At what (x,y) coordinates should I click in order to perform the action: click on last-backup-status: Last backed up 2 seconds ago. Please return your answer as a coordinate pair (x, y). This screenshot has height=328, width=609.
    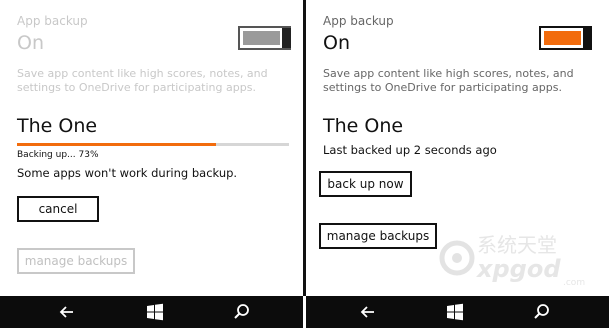
    Looking at the image, I should click on (410, 150).